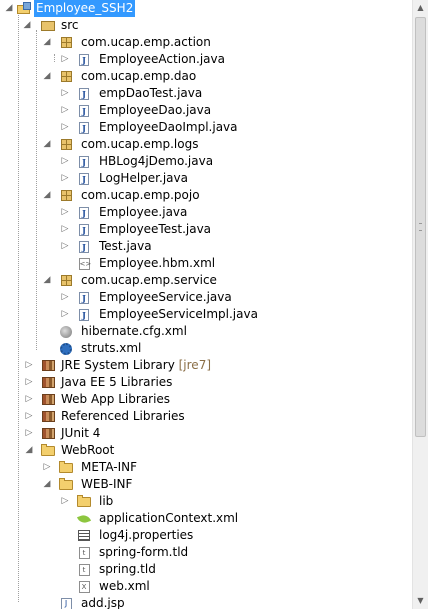 The height and width of the screenshot is (609, 428). I want to click on folder-label: lib, so click(106, 501).